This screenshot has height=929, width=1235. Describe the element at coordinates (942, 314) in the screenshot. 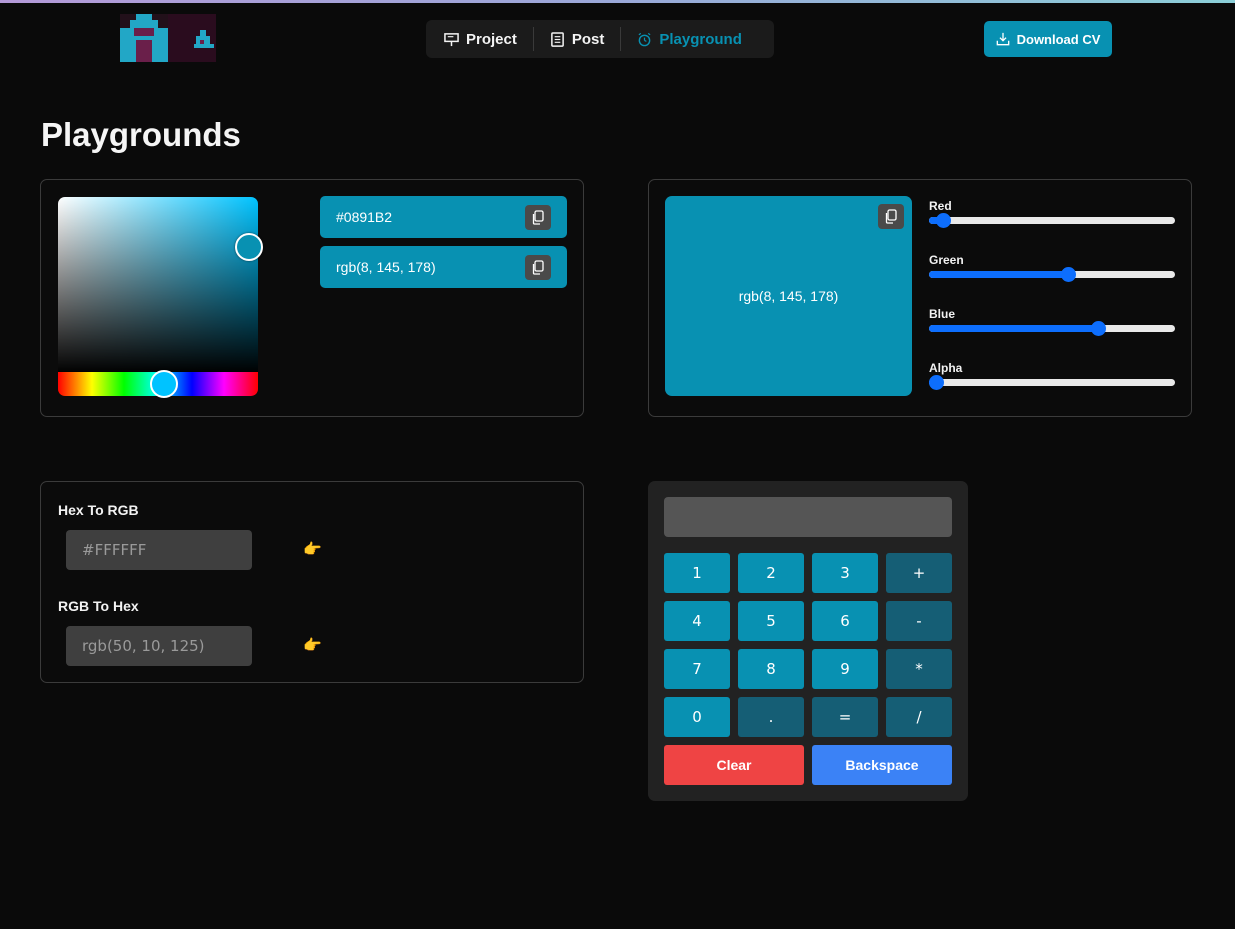

I see `slider-blue-label: Blue` at that location.